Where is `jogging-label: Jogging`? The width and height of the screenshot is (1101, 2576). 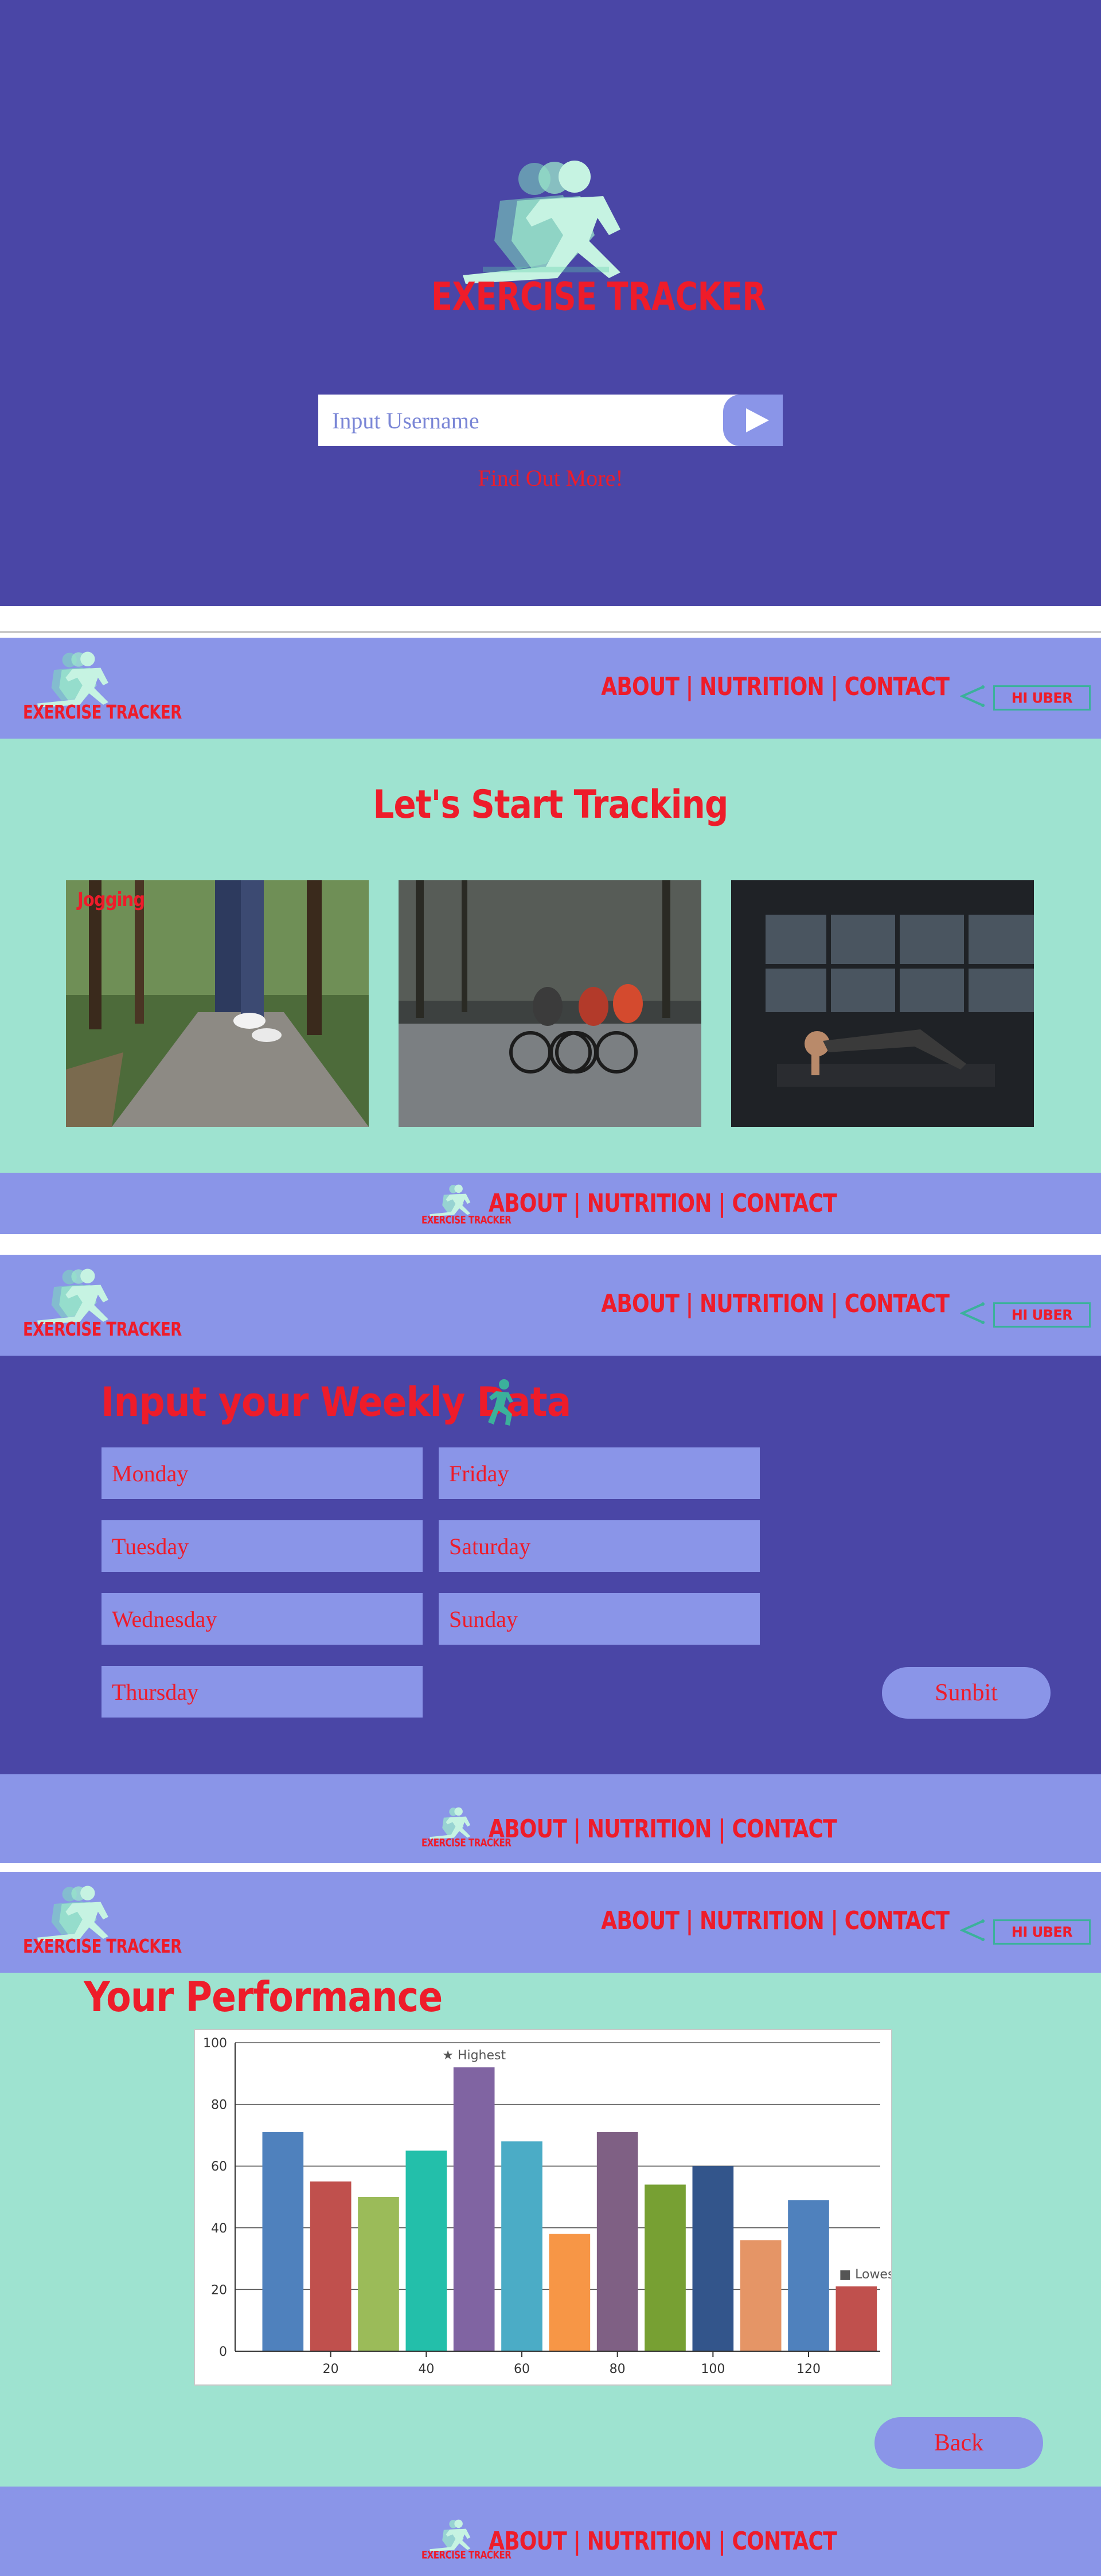
jogging-label: Jogging is located at coordinates (111, 900).